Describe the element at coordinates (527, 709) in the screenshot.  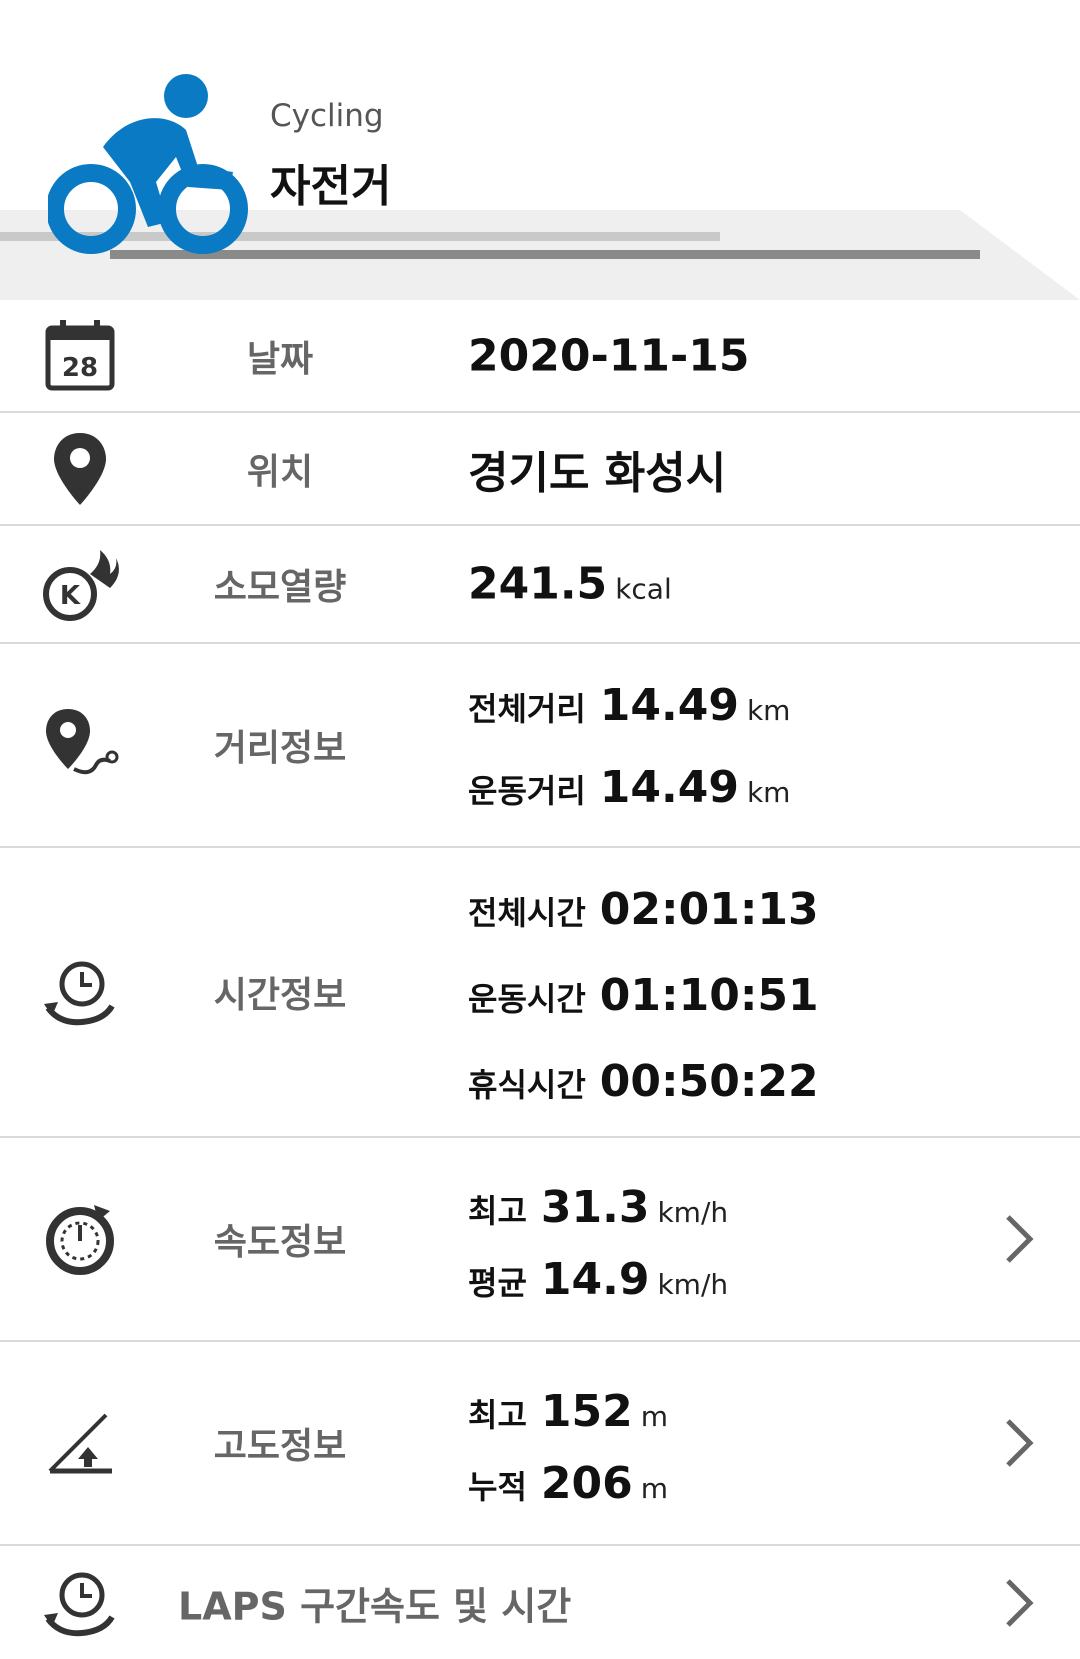
I see `total-distance-label: 전체거리` at that location.